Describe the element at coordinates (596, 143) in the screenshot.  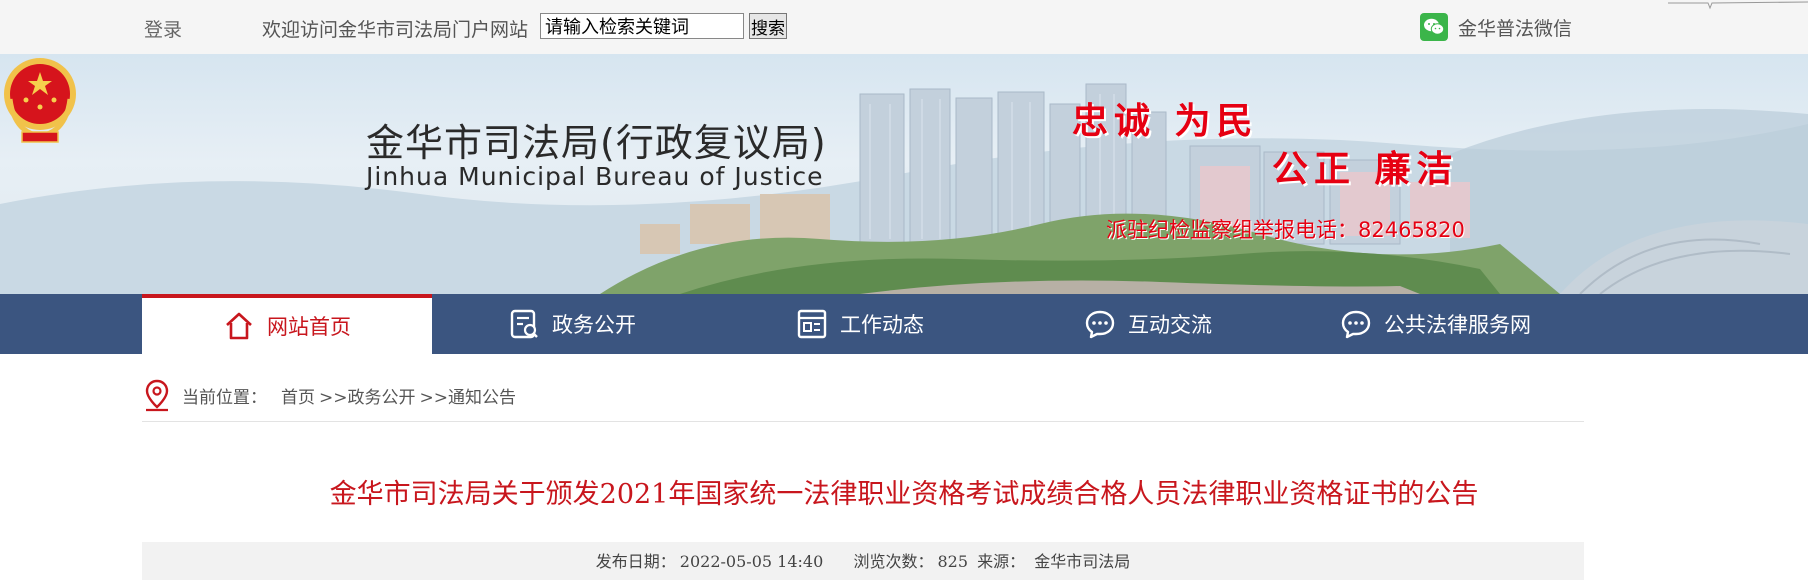
I see `site-title-cn: 金华市司法局(行政复议局)` at that location.